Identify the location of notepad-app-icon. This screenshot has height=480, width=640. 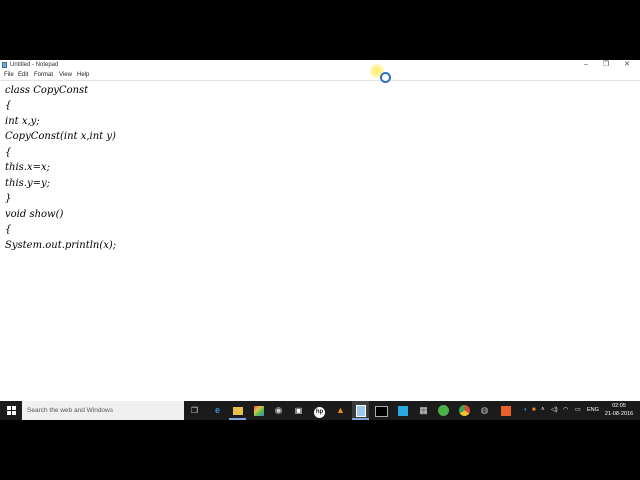
(4, 65).